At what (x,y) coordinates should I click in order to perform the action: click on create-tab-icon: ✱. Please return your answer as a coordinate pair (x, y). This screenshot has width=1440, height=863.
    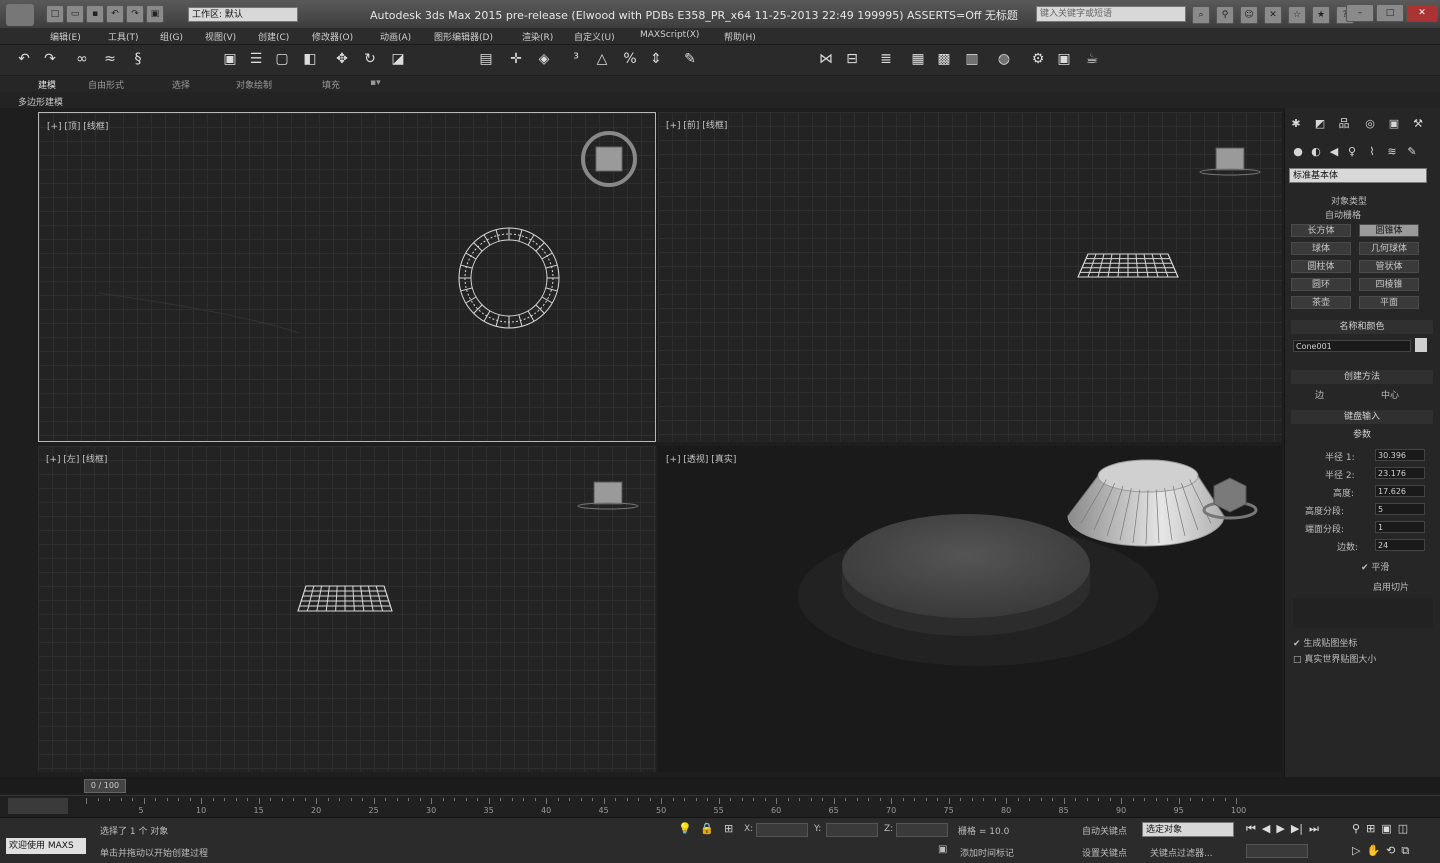
    Looking at the image, I should click on (1296, 123).